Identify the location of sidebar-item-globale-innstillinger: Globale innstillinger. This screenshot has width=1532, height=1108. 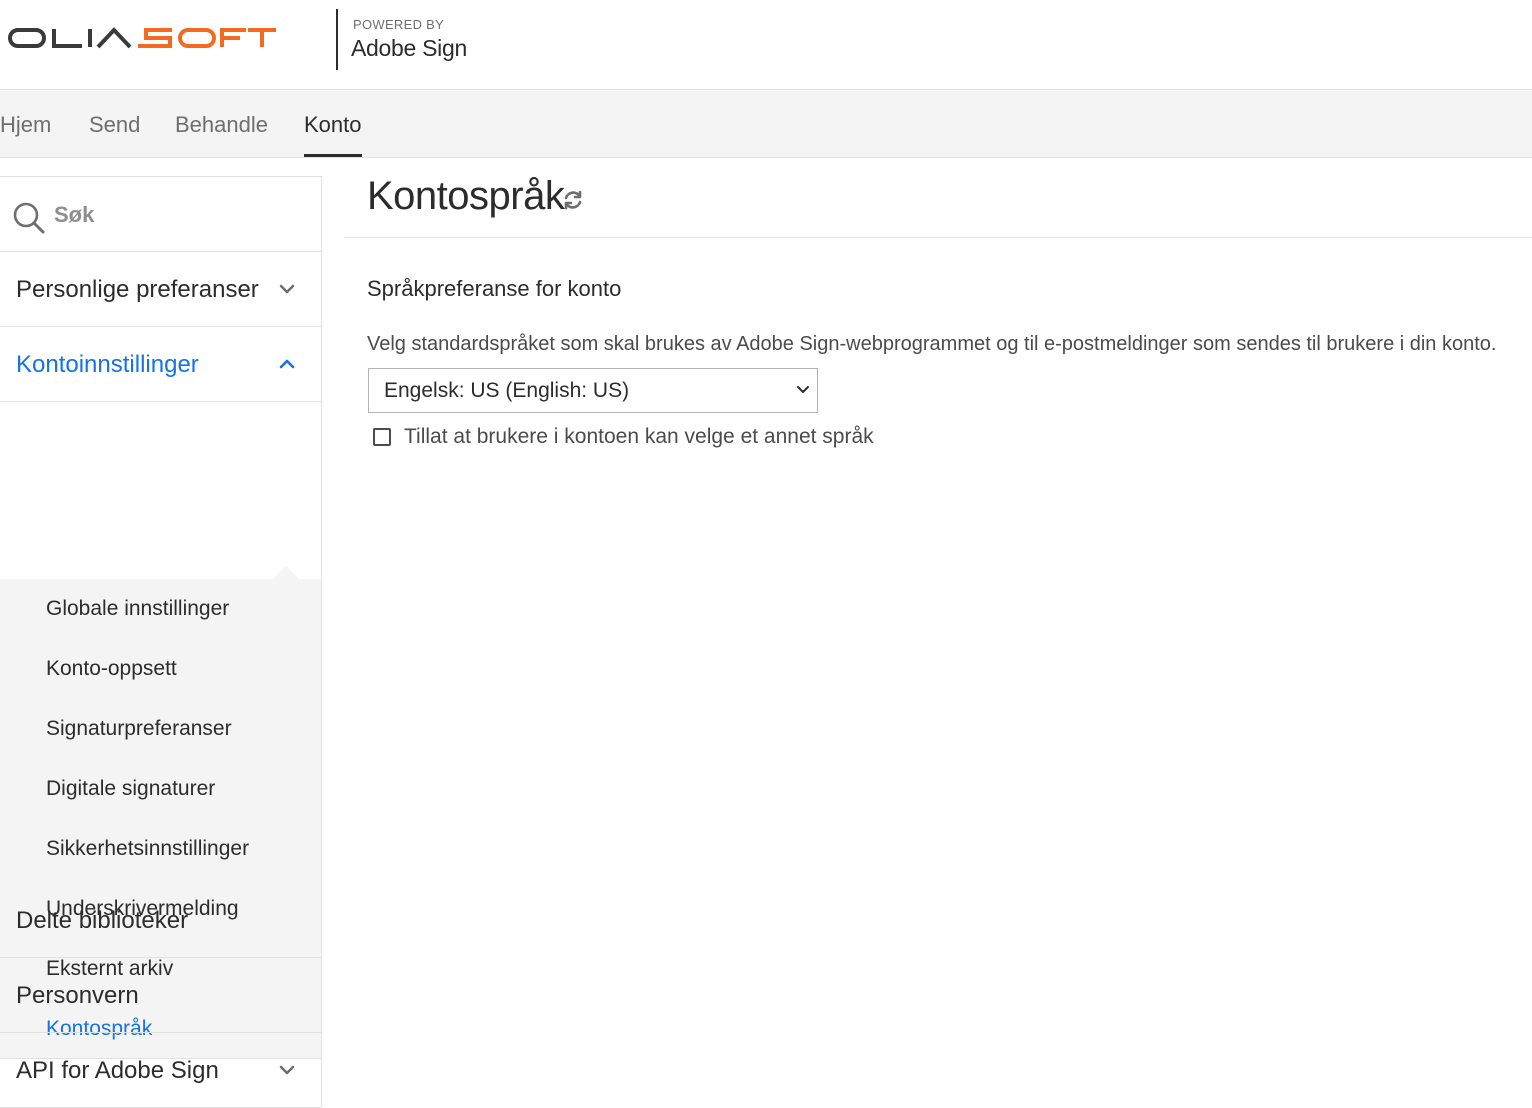
(137, 609).